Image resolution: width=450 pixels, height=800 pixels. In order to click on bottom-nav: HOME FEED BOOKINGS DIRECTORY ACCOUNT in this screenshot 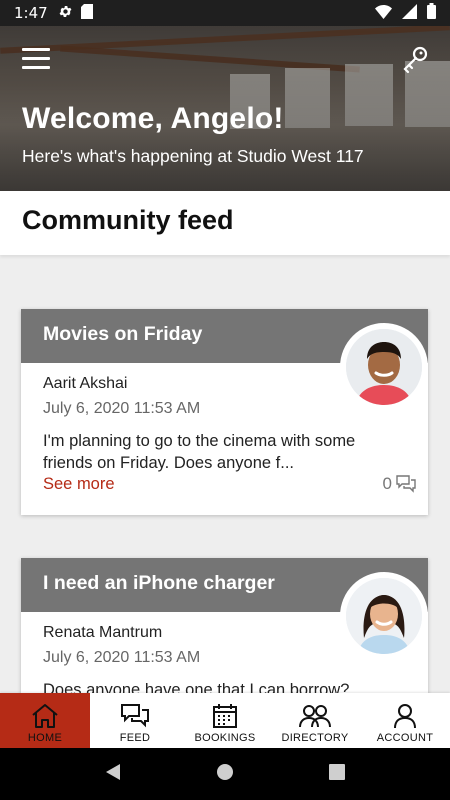, I will do `click(225, 720)`.